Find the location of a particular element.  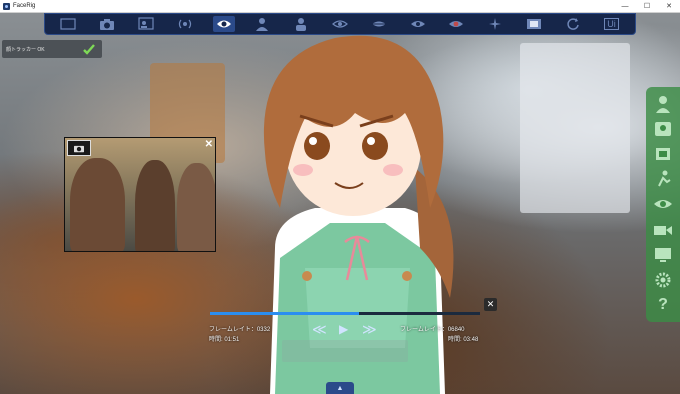

sidebar-background-button is located at coordinates (663, 129).